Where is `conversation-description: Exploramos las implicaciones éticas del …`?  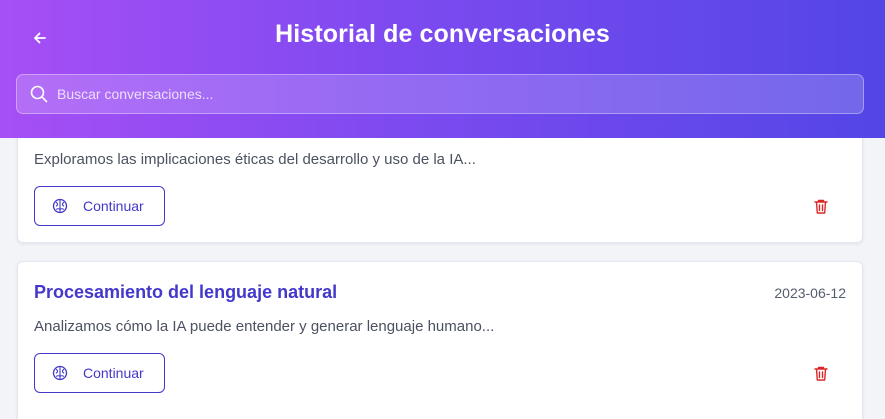
conversation-description: Exploramos las implicaciones éticas del … is located at coordinates (255, 159).